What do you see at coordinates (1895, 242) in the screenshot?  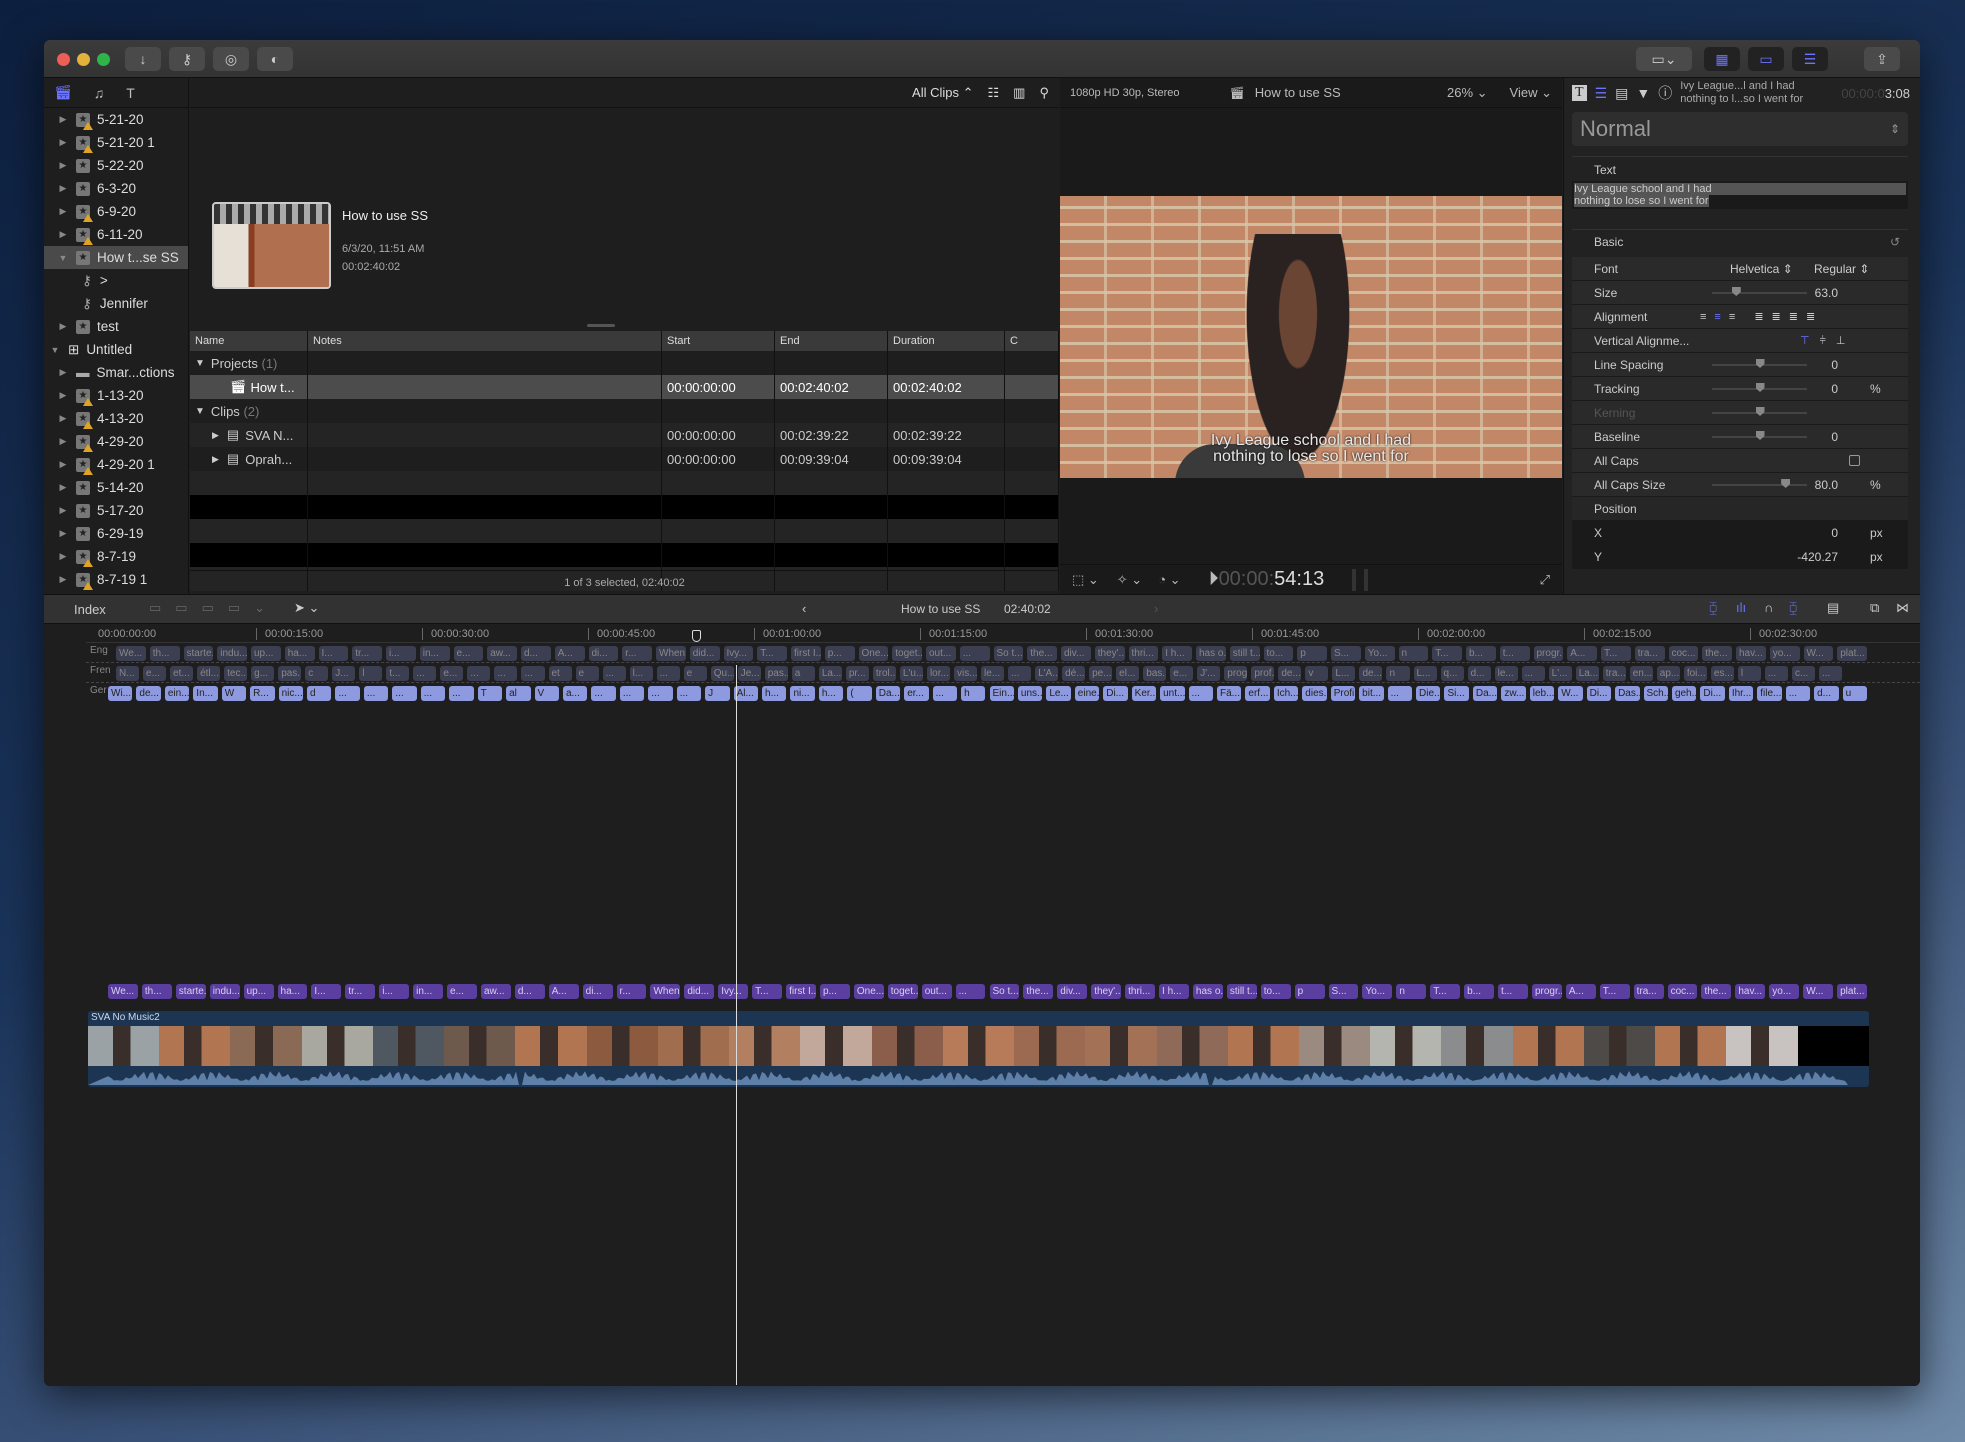 I see `reset-icon: ↺` at bounding box center [1895, 242].